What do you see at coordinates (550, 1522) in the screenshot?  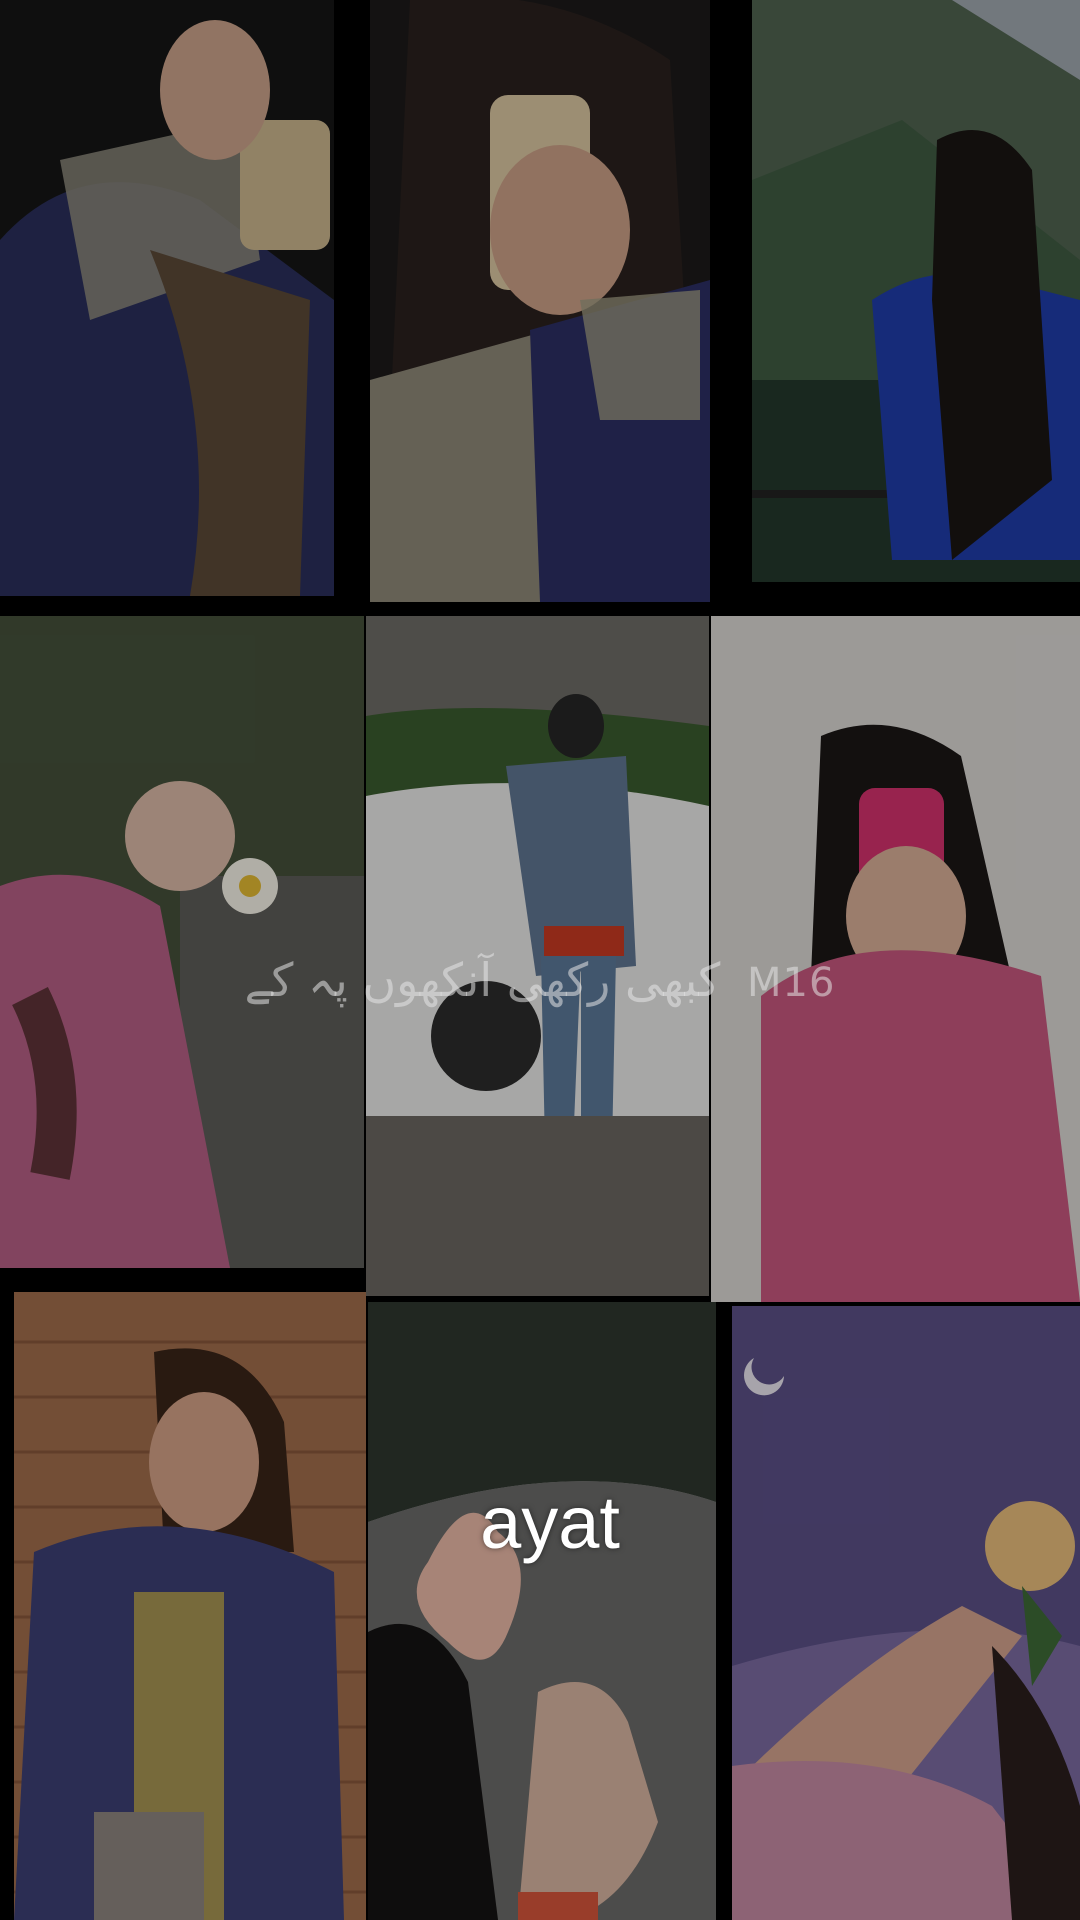 I see `name-label: ayat` at bounding box center [550, 1522].